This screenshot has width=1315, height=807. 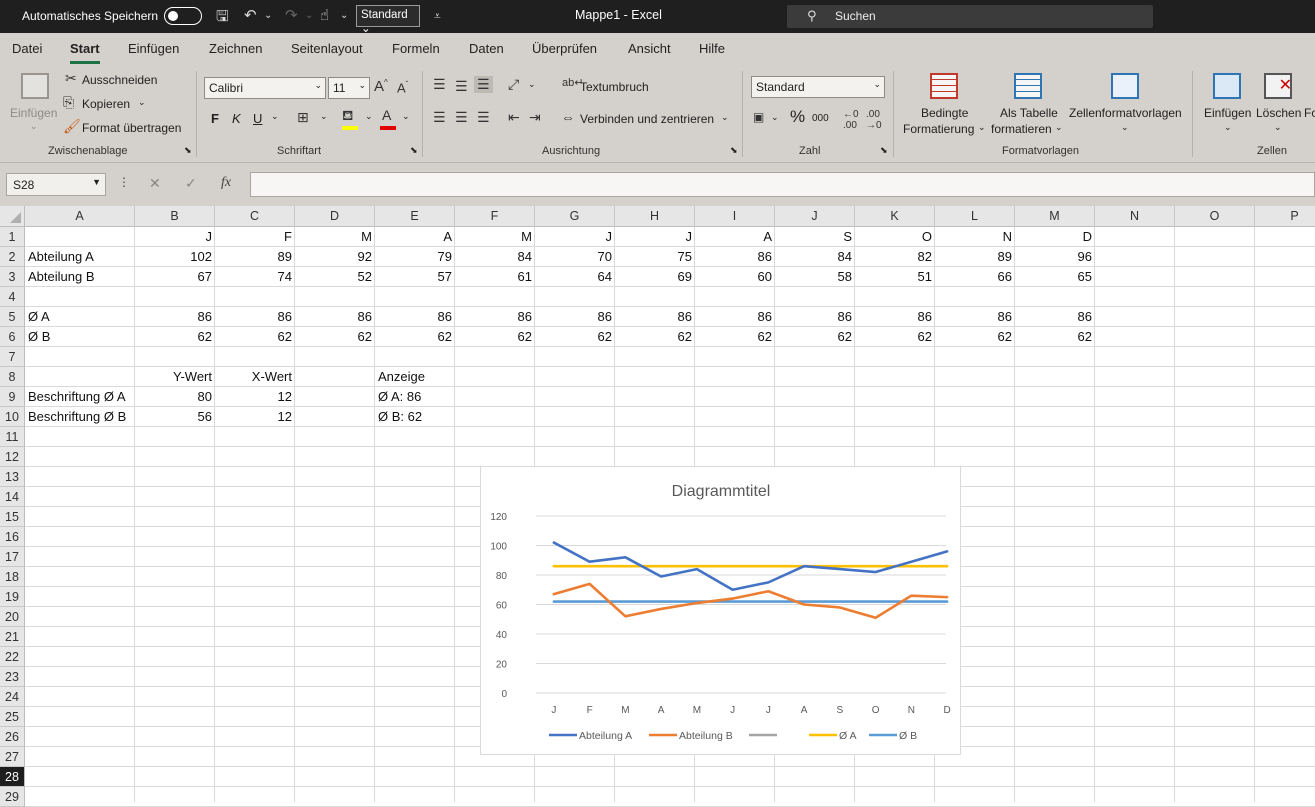 What do you see at coordinates (461, 117) in the screenshot?
I see `align-center-icon: ☰` at bounding box center [461, 117].